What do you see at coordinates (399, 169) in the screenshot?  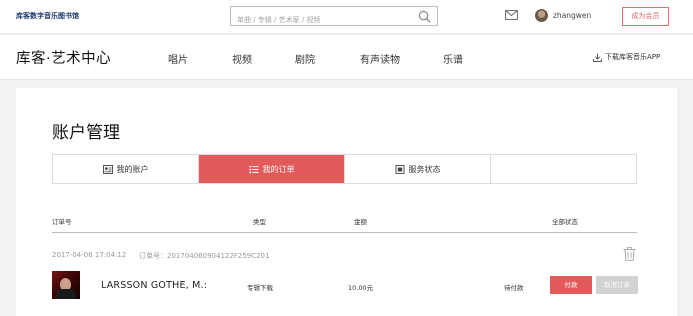 I see `service-icon` at bounding box center [399, 169].